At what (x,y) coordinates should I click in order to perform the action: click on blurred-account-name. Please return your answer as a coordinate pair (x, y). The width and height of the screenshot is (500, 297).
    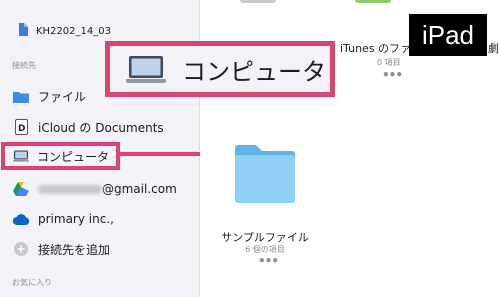
    Looking at the image, I should click on (70, 189).